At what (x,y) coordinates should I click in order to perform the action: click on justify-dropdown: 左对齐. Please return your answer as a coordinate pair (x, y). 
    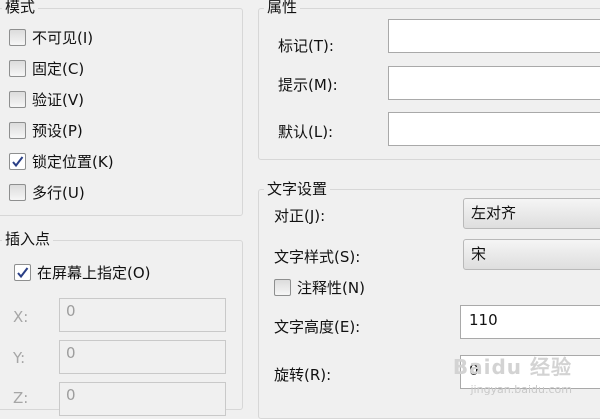
    Looking at the image, I should click on (531, 213).